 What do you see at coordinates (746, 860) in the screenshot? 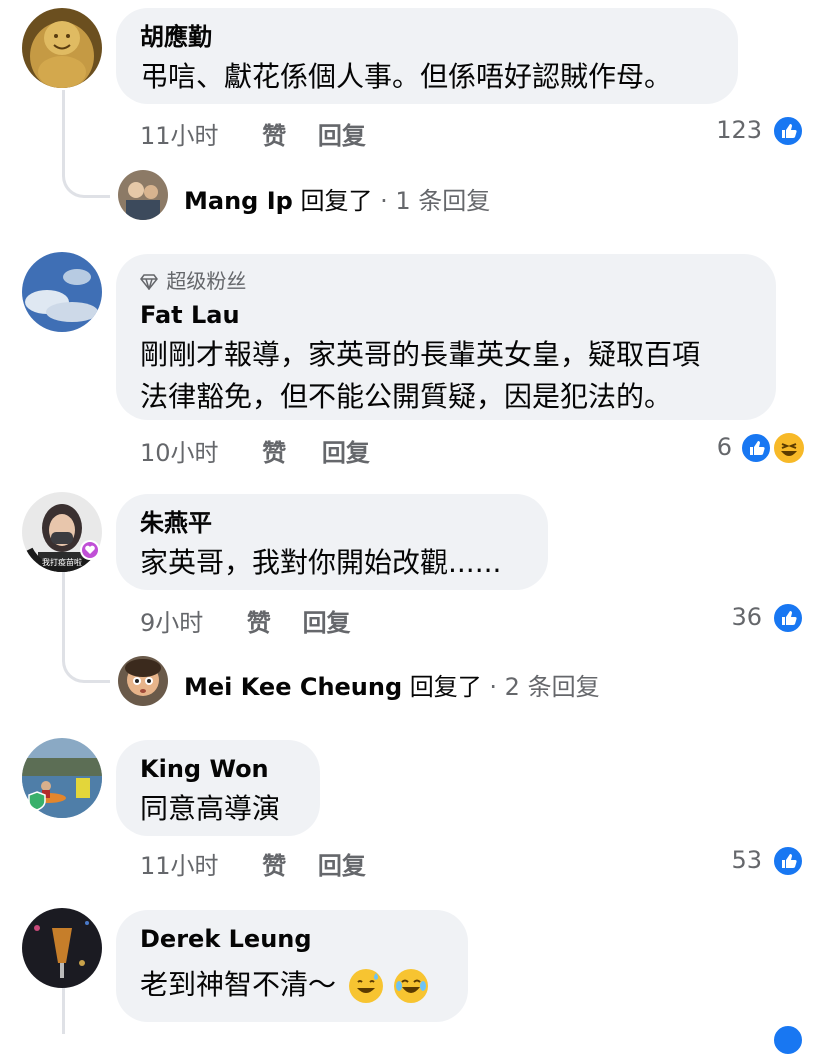
I see `reaction-count: 53` at bounding box center [746, 860].